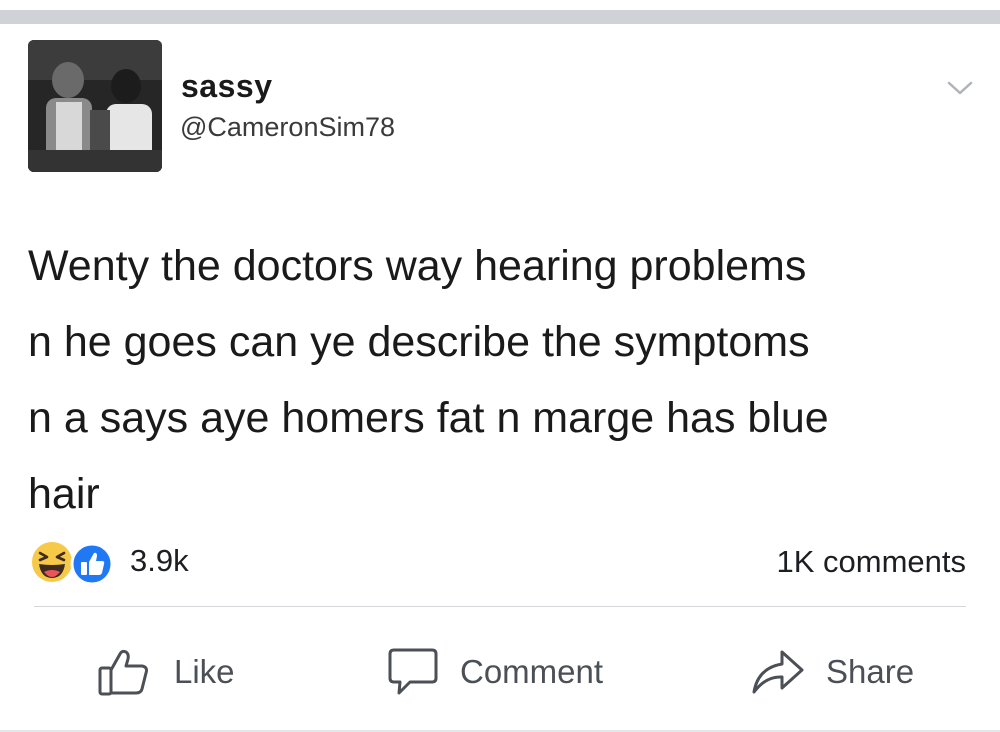 The image size is (1000, 732). Describe the element at coordinates (123, 672) in the screenshot. I see `thumbs-up-icon` at that location.